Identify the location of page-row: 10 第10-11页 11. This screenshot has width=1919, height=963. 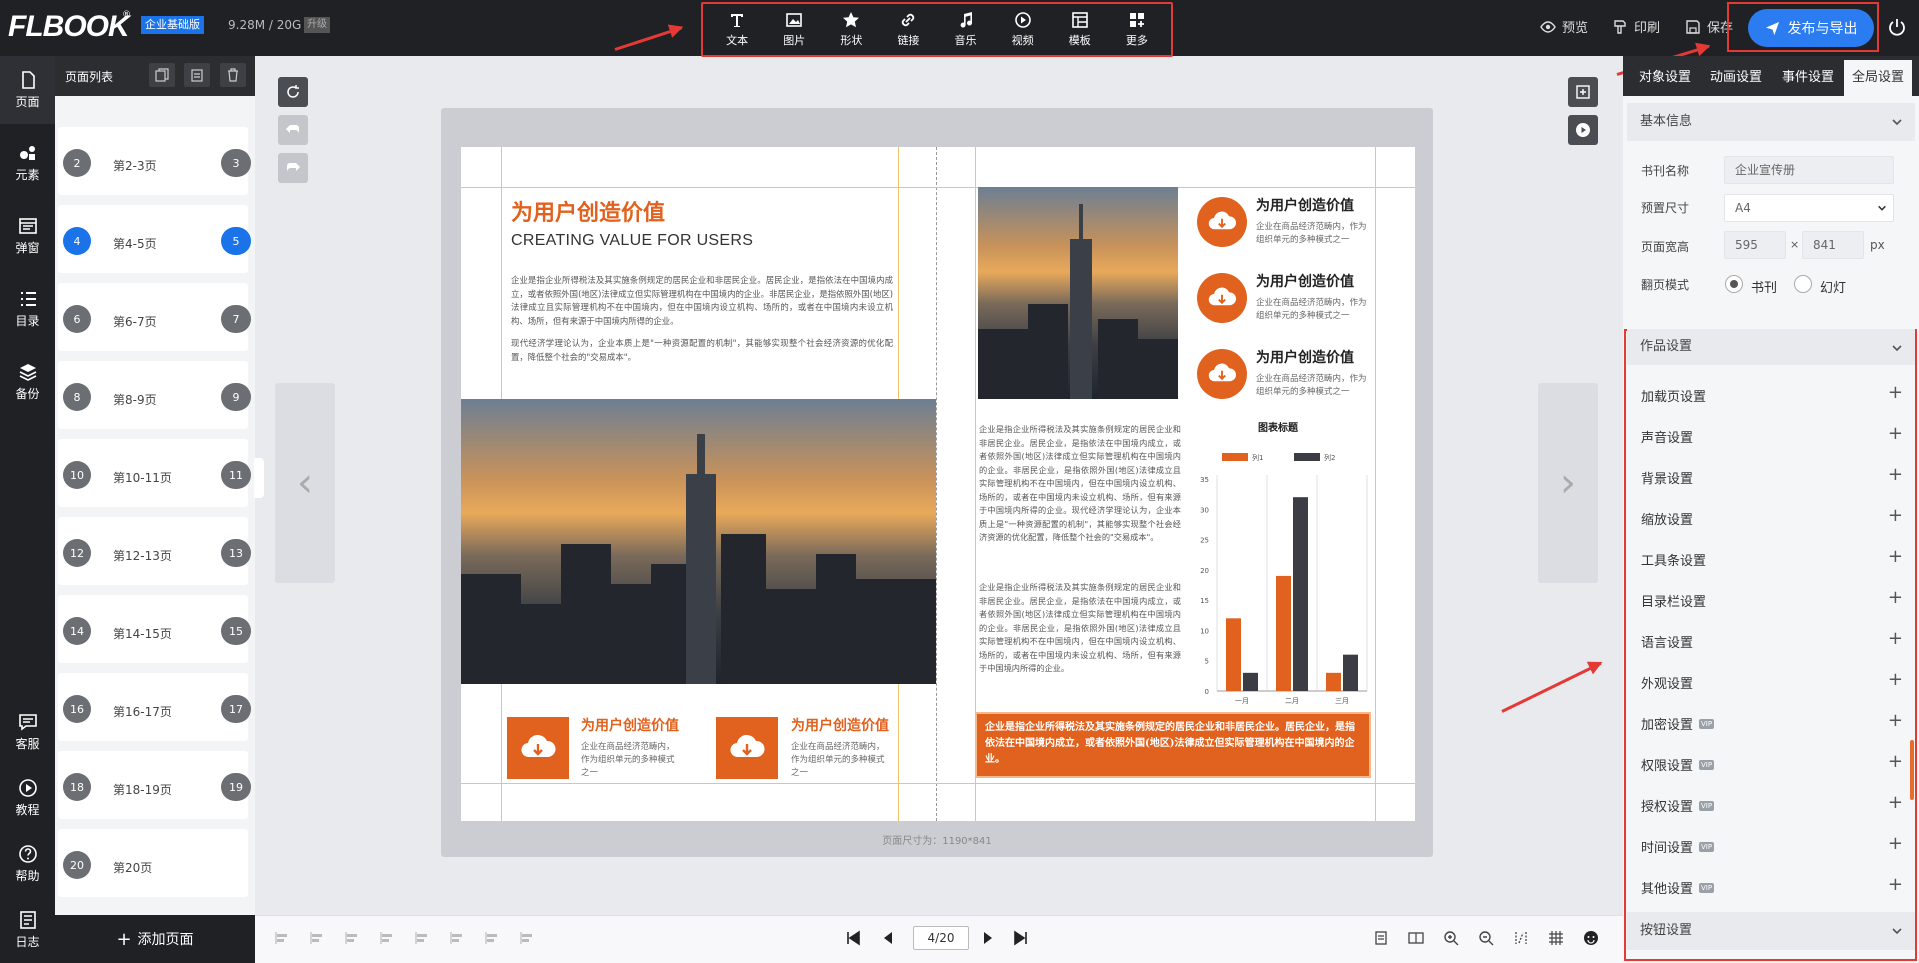
(154, 473).